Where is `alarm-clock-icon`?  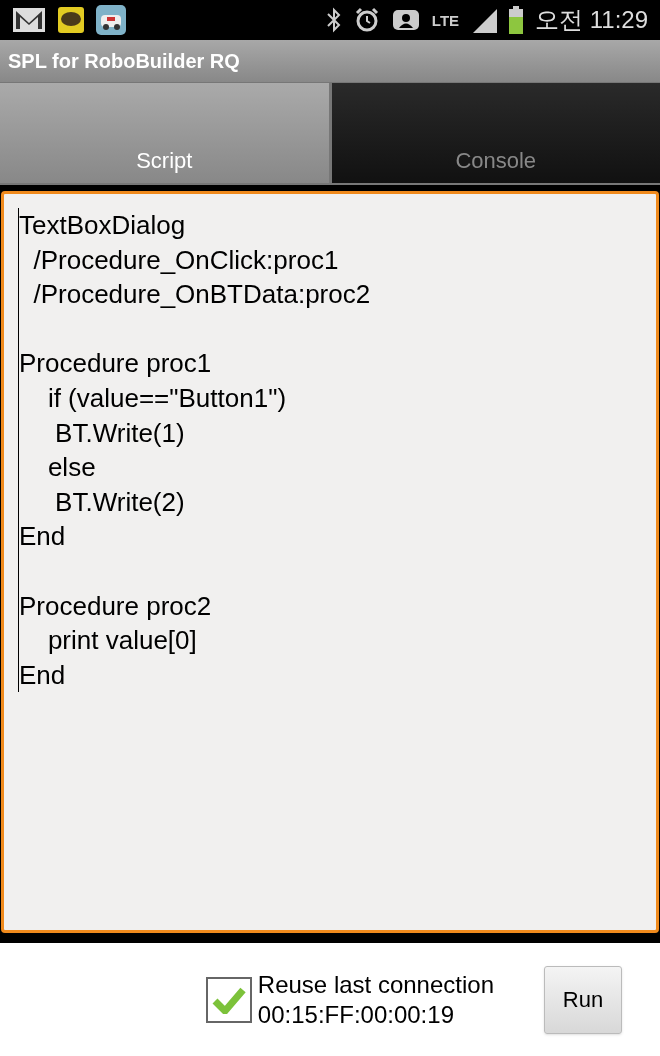
alarm-clock-icon is located at coordinates (366, 20).